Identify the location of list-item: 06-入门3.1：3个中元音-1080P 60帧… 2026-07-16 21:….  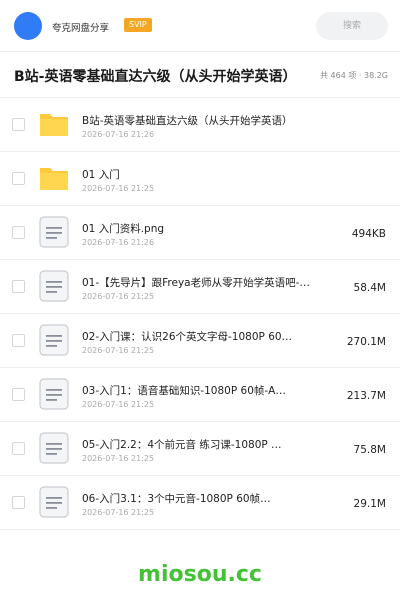
(200, 503).